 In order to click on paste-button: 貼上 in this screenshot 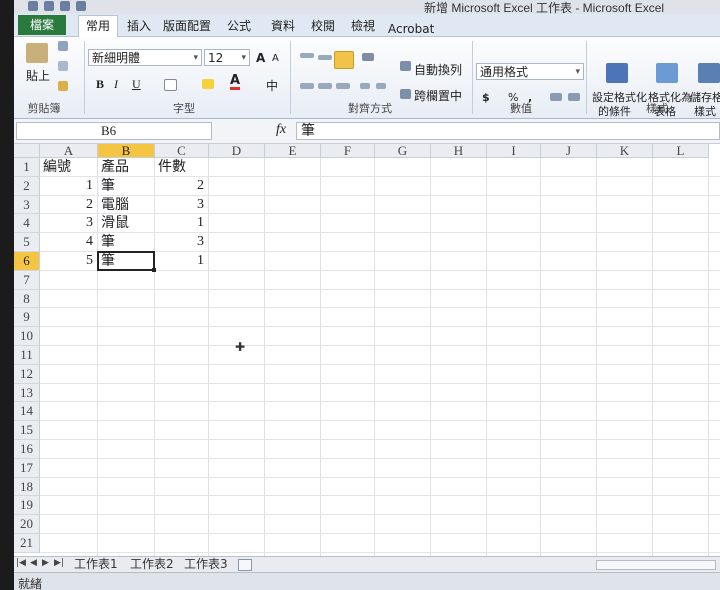, I will do `click(38, 75)`.